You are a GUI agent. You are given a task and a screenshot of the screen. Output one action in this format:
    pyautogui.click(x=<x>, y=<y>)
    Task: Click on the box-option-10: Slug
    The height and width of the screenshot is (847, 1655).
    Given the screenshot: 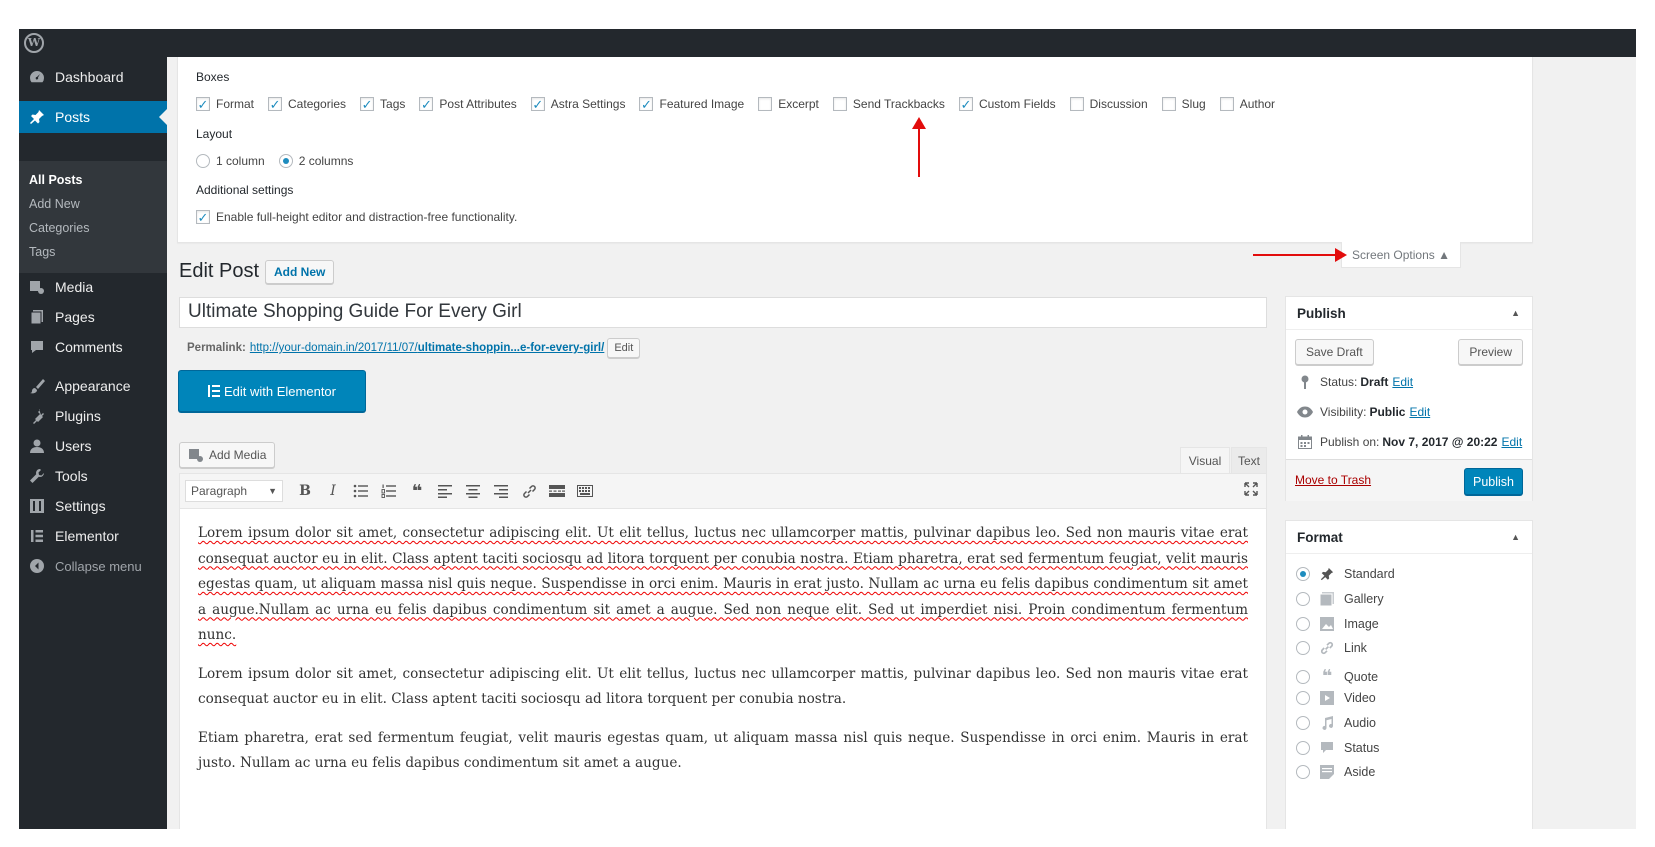 What is the action you would take?
    pyautogui.click(x=1183, y=104)
    